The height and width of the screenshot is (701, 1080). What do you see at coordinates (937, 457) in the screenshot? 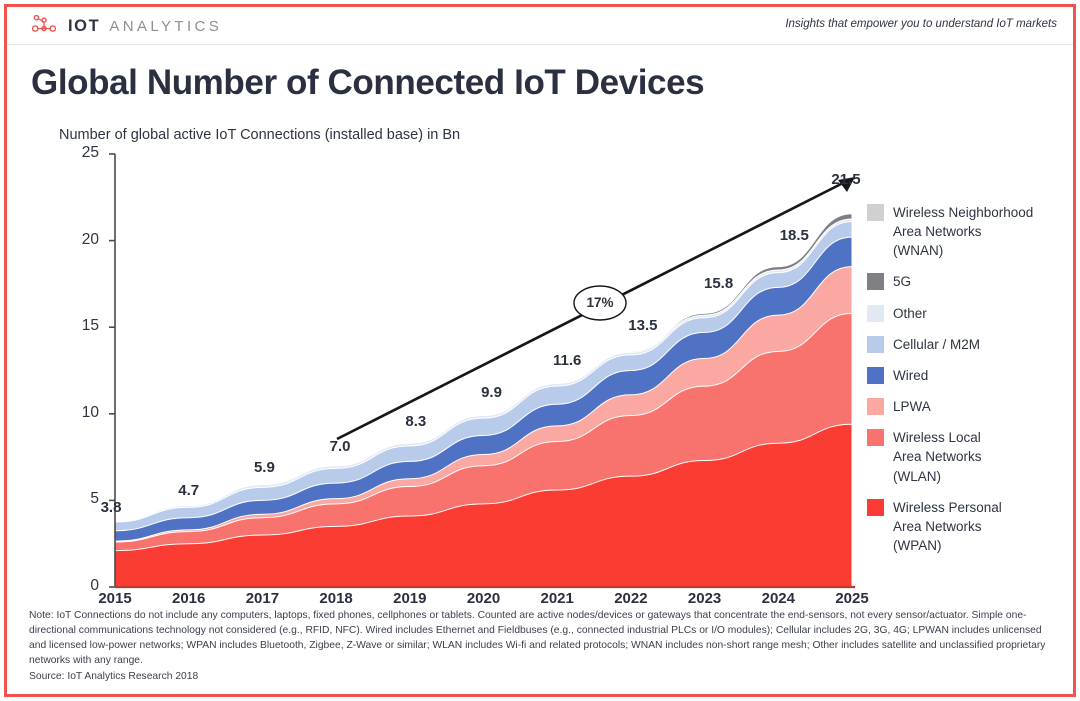
I see `legend-item-label: Wireless Local Area Networks (WLAN)` at bounding box center [937, 457].